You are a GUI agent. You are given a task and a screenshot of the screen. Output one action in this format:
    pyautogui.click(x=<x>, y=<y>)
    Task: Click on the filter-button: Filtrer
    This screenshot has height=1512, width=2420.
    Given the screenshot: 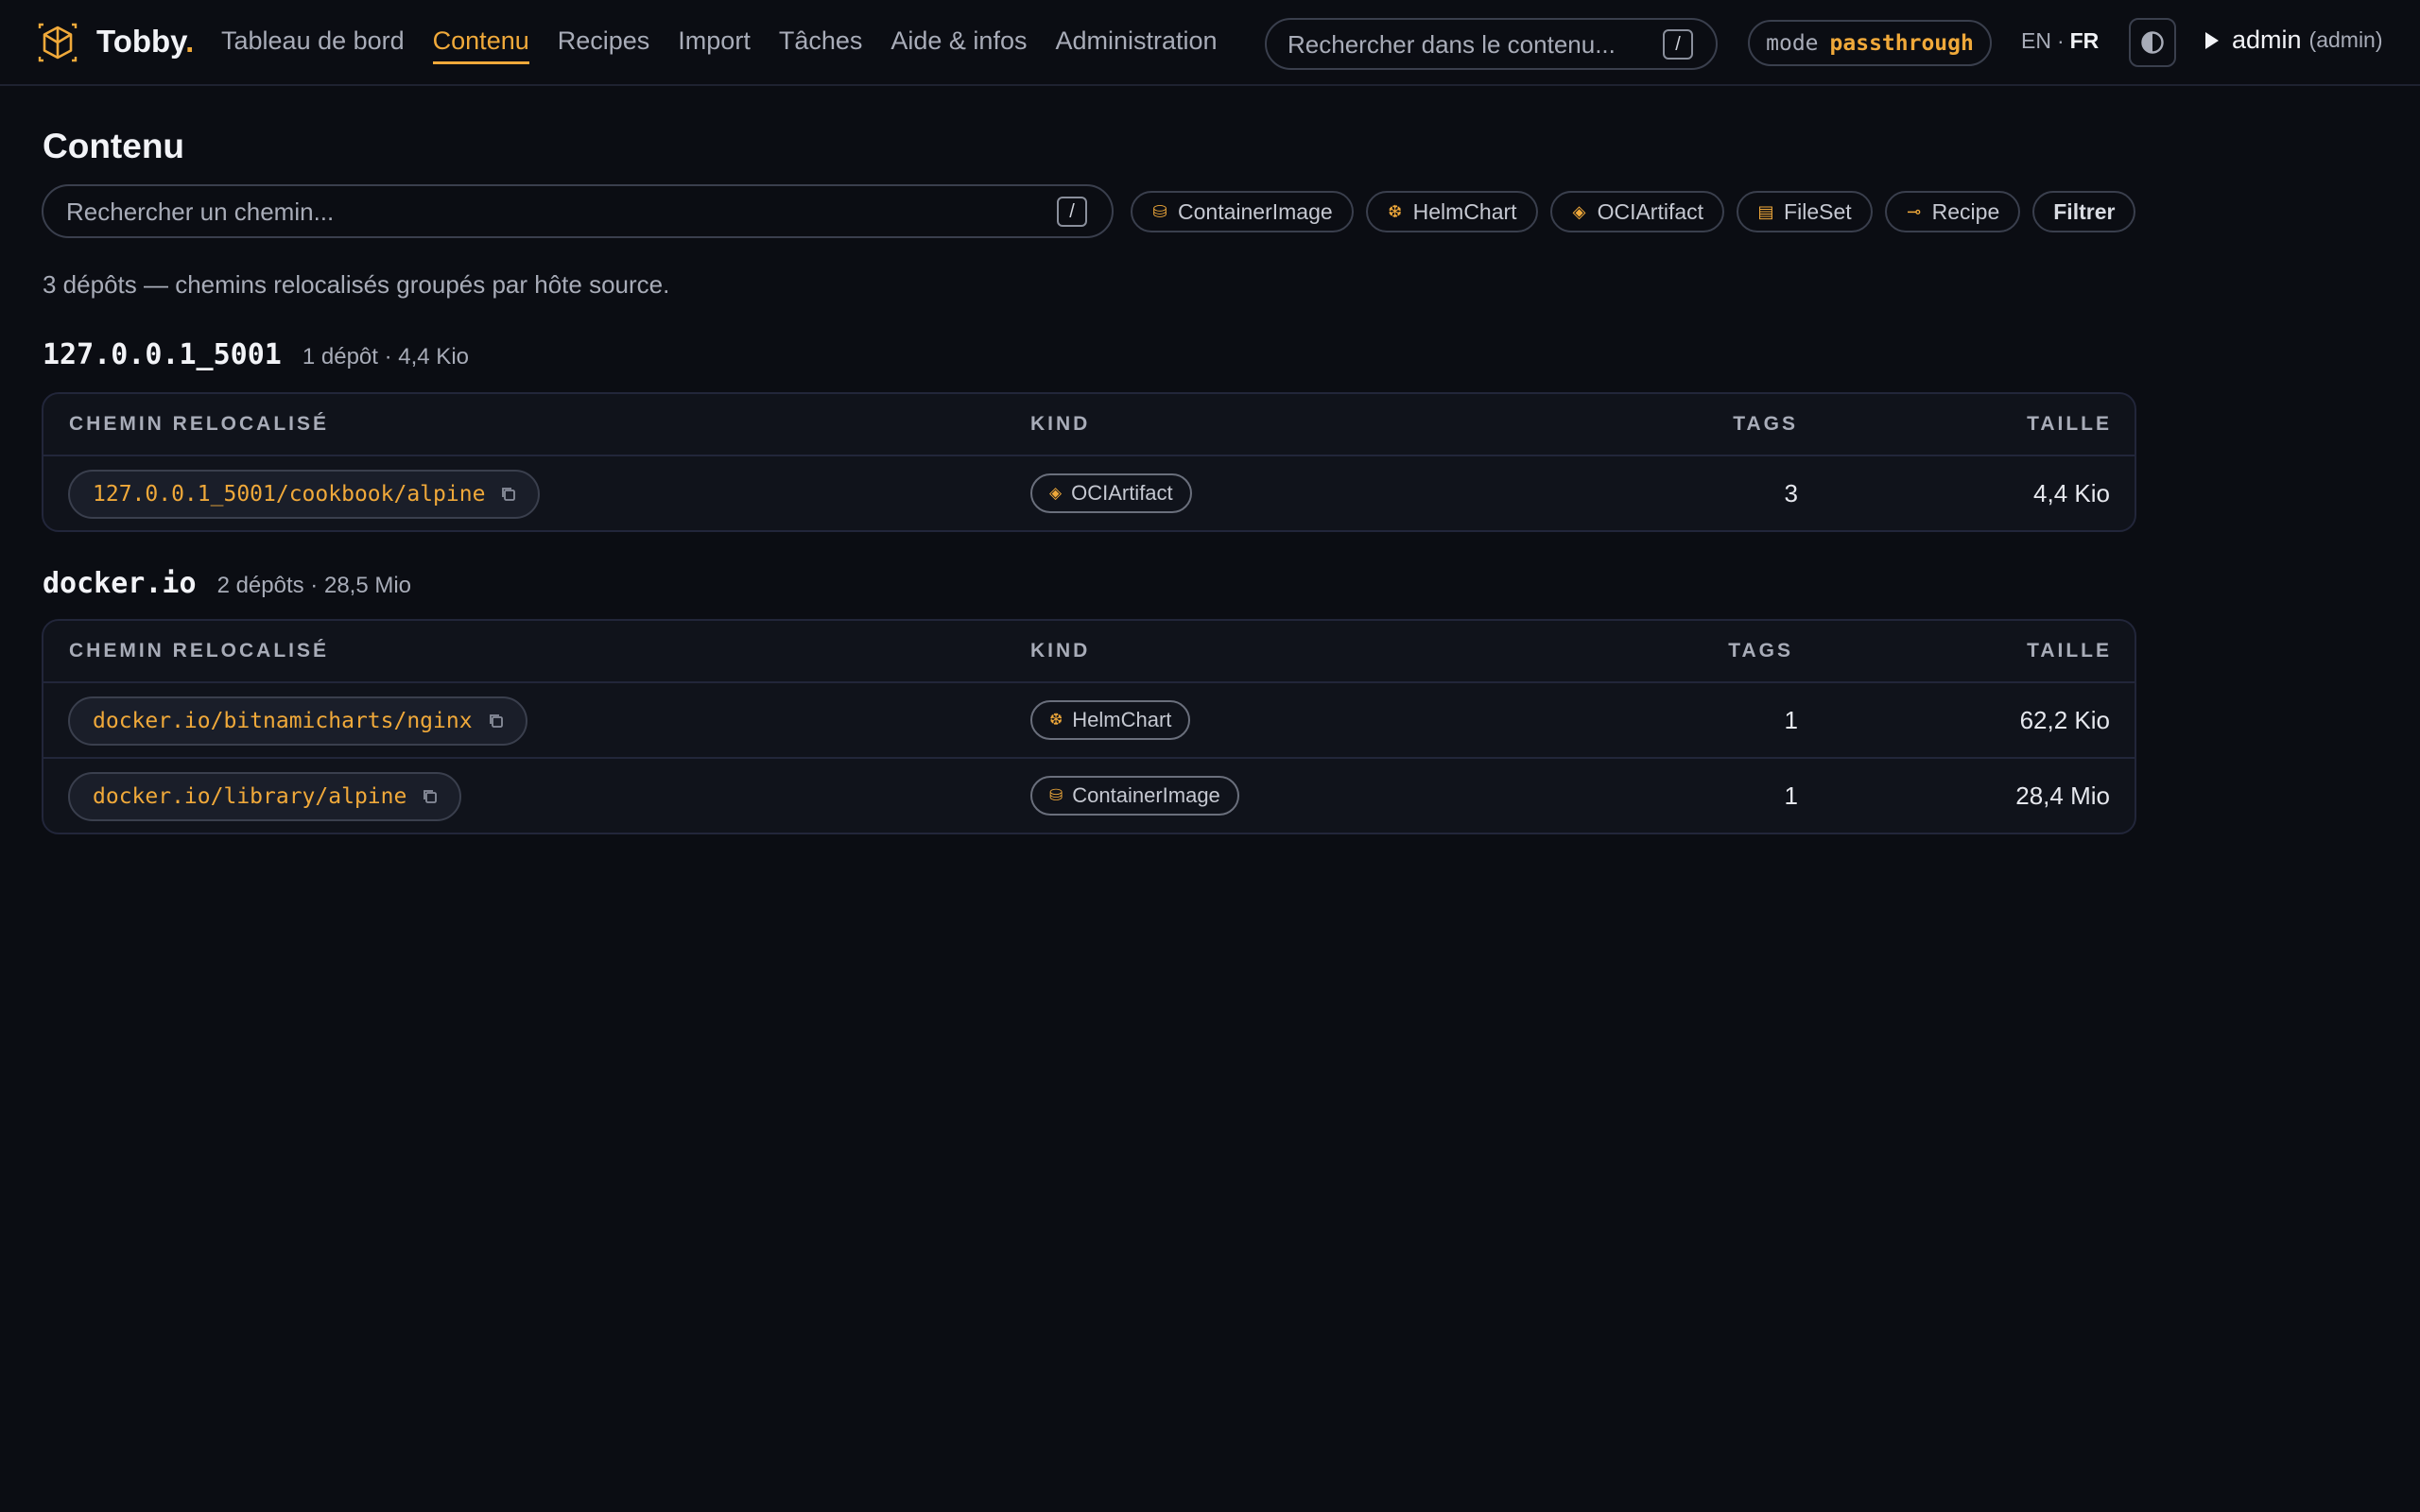 What is the action you would take?
    pyautogui.click(x=2084, y=211)
    